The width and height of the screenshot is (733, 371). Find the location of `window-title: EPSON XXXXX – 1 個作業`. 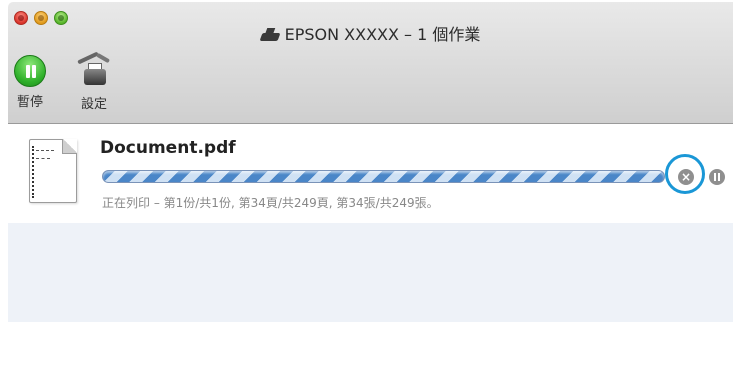

window-title: EPSON XXXXX – 1 個作業 is located at coordinates (370, 33).